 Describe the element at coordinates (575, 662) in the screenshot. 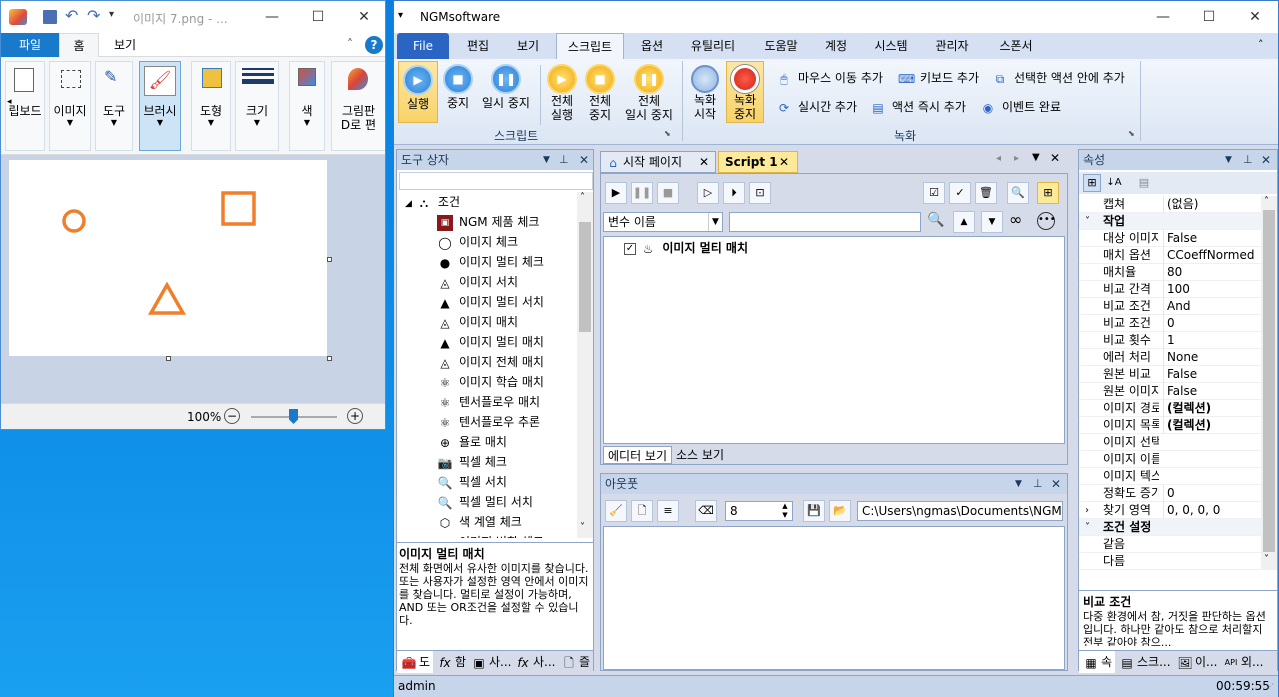

I see `tab-favorites: 🗋 즐` at that location.